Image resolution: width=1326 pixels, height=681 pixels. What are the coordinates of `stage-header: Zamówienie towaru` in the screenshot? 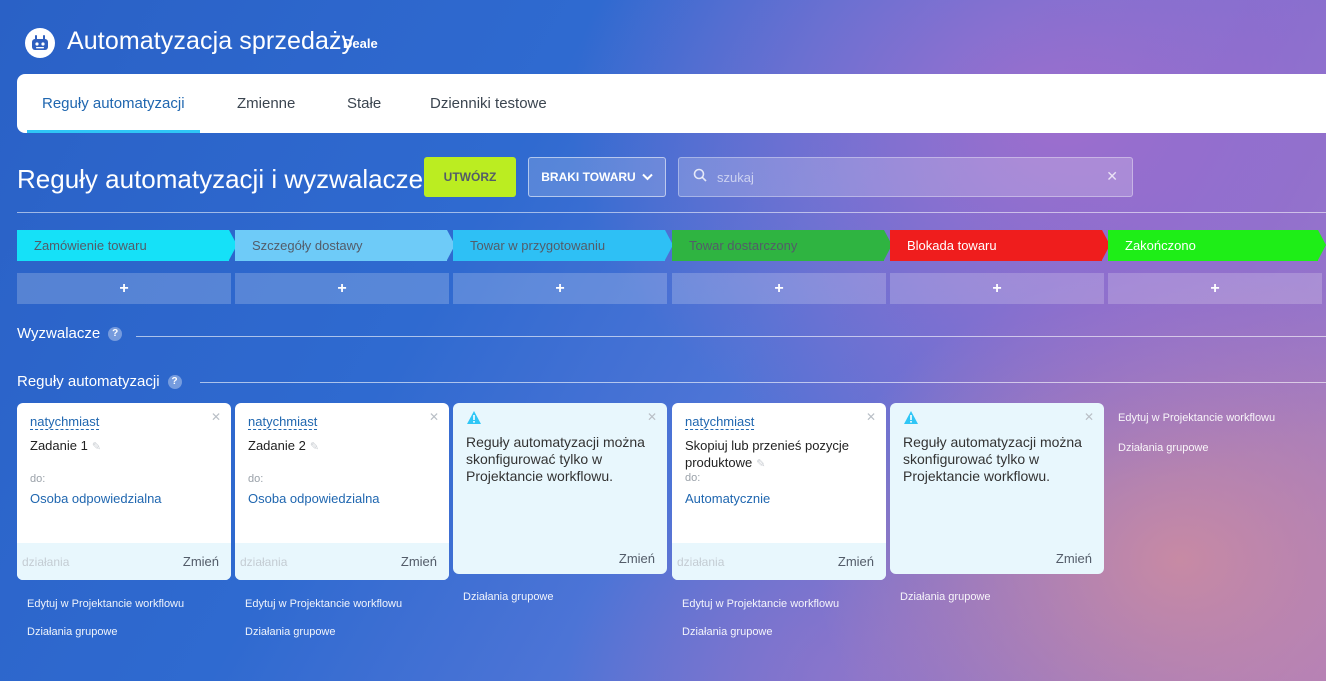 It's located at (127, 245).